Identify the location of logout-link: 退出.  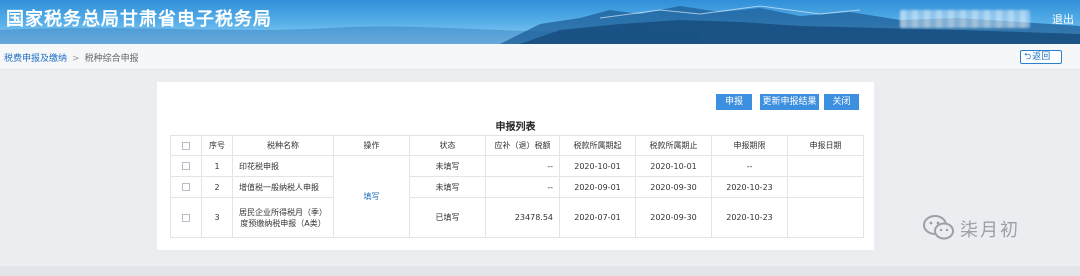
(1063, 19).